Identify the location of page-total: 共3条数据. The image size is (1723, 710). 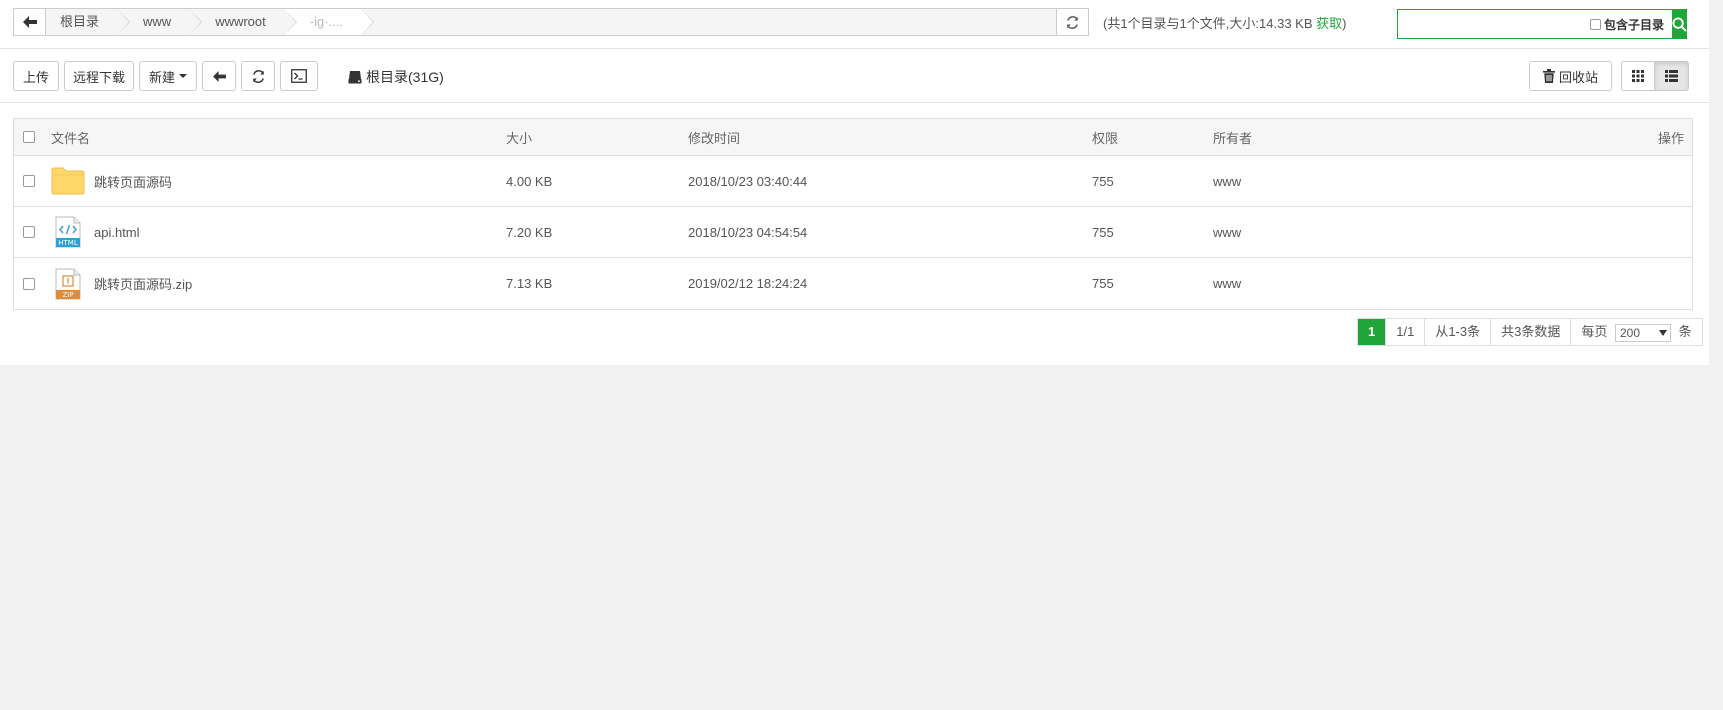
(1530, 332).